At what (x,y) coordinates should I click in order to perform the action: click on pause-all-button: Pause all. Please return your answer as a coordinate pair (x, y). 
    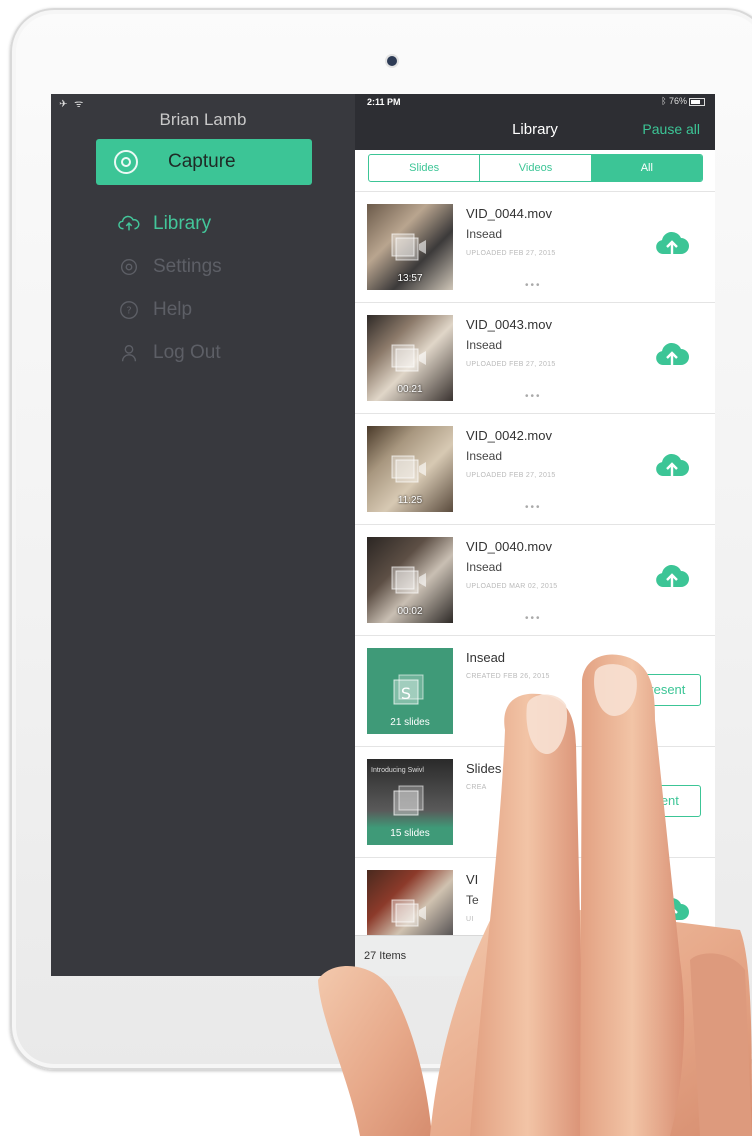
    Looking at the image, I should click on (671, 129).